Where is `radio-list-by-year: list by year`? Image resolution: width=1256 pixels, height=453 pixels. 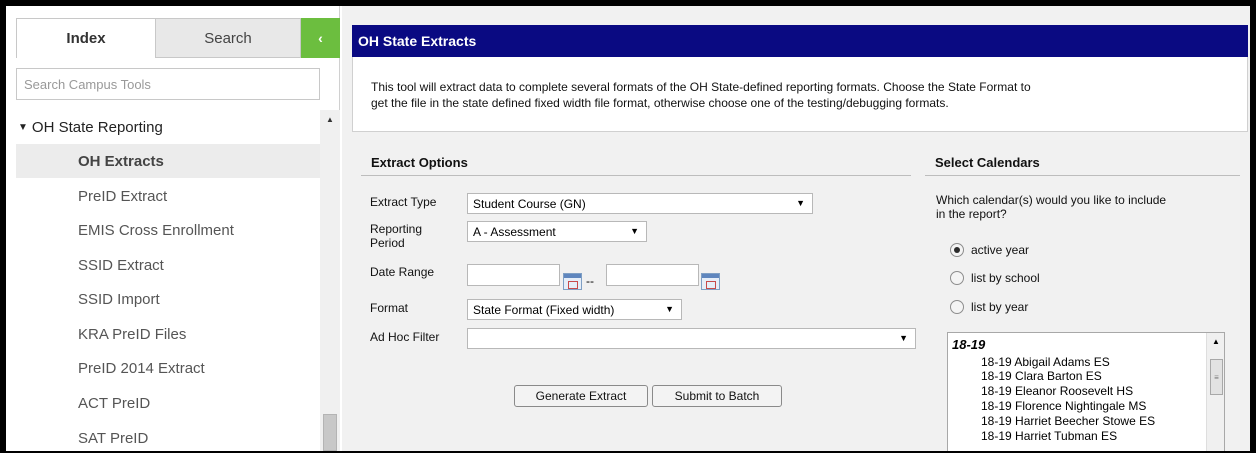 radio-list-by-year: list by year is located at coordinates (989, 307).